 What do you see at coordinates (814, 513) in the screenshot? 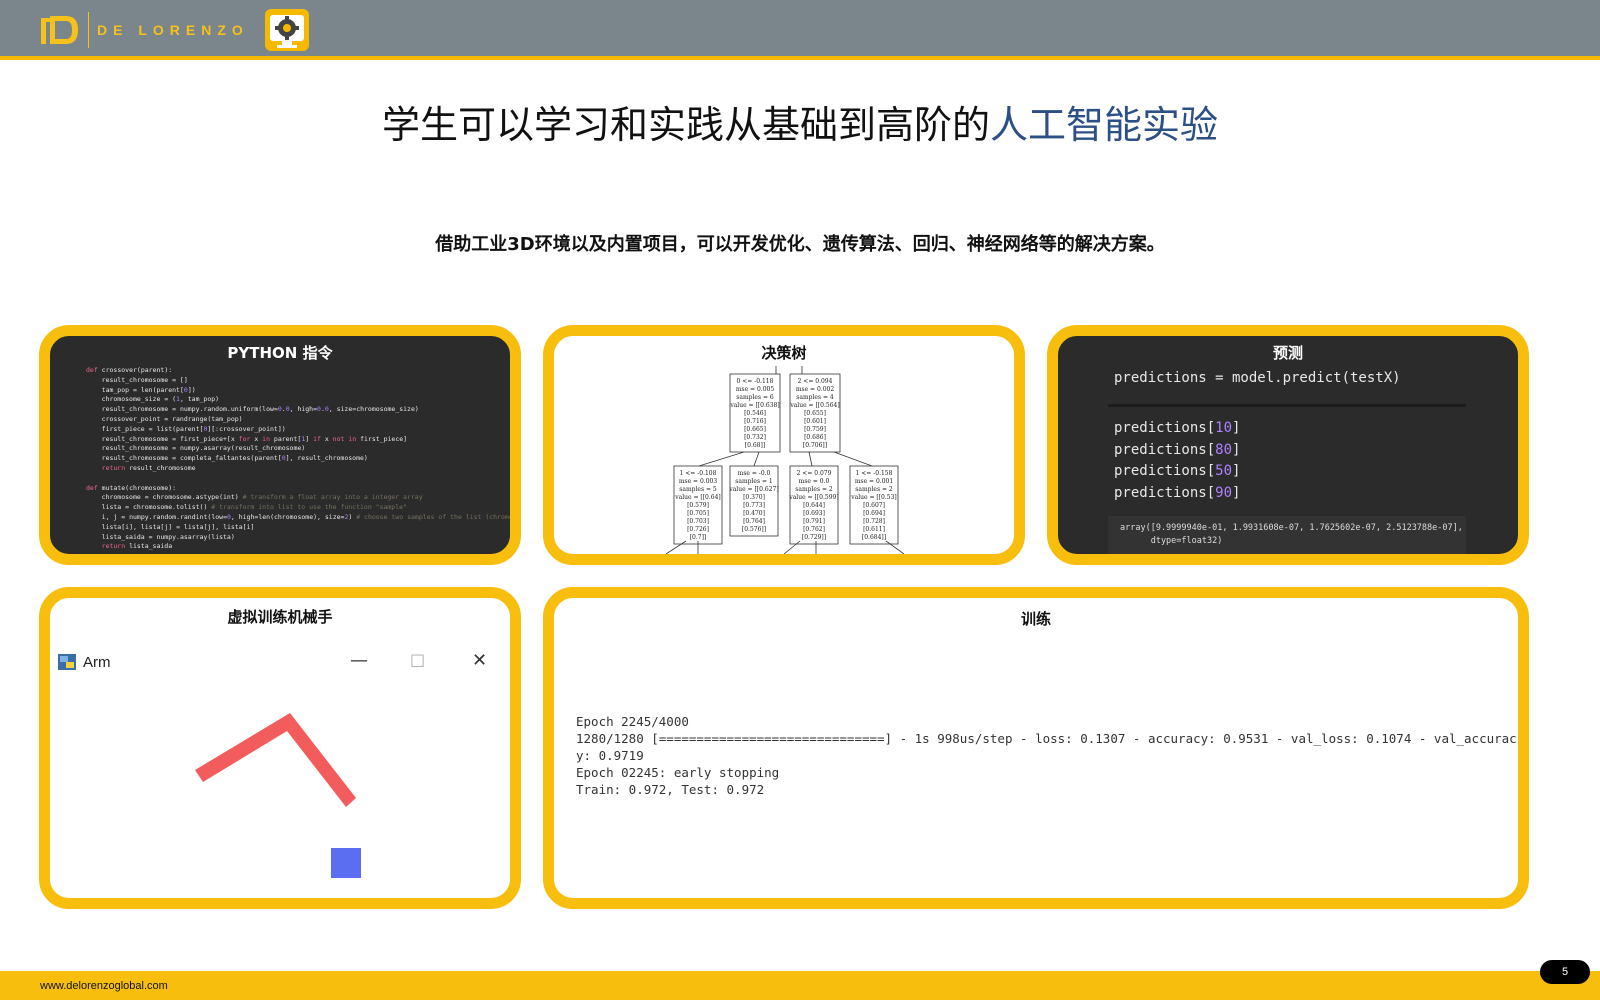
I see `tree-node-text: [0.693]` at bounding box center [814, 513].